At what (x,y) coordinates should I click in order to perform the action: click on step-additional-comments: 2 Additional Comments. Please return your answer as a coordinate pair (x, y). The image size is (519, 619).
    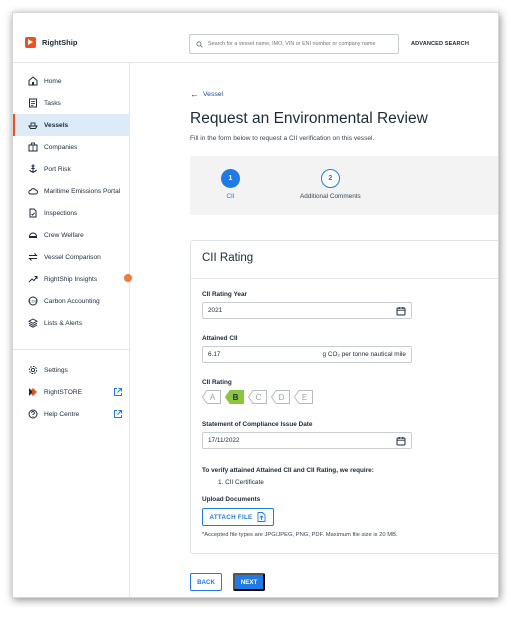
    Looking at the image, I should click on (330, 184).